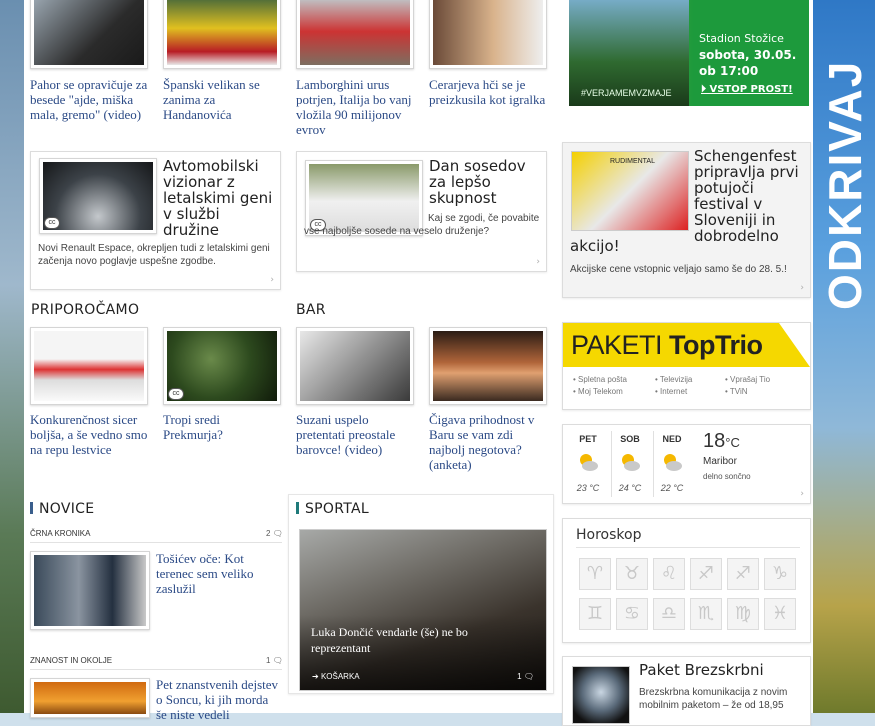  I want to click on paketi-prefix: PAKETI, so click(620, 345).